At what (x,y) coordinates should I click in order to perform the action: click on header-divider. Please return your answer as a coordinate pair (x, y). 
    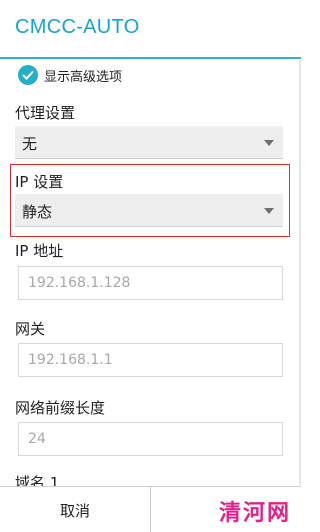
    Looking at the image, I should click on (150, 58).